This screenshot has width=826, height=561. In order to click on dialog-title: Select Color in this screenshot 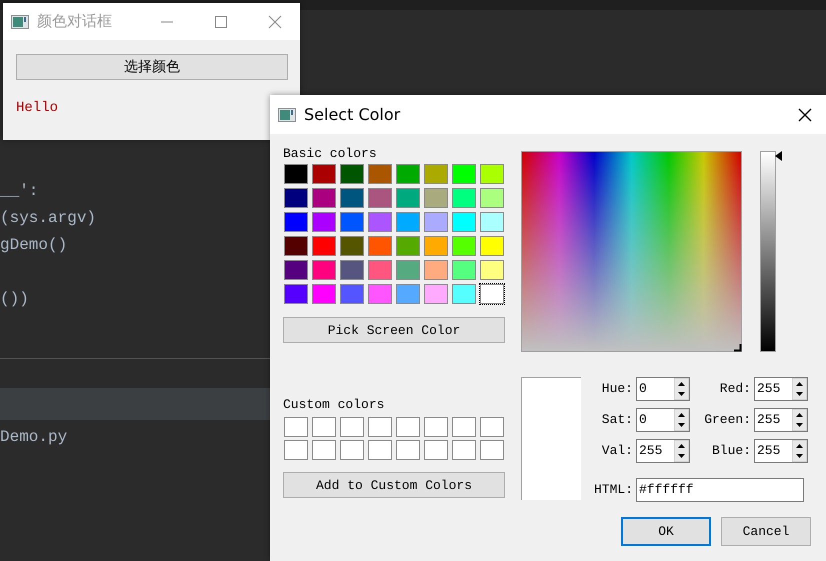, I will do `click(352, 114)`.